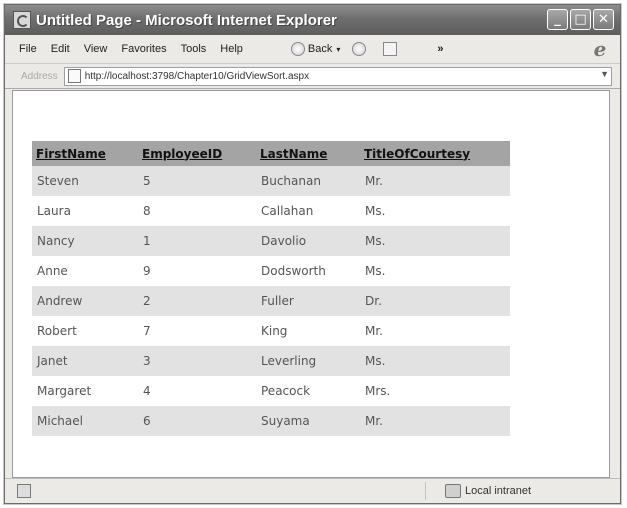 This screenshot has width=627, height=508. What do you see at coordinates (197, 421) in the screenshot?
I see `employeeid-cell: 6` at bounding box center [197, 421].